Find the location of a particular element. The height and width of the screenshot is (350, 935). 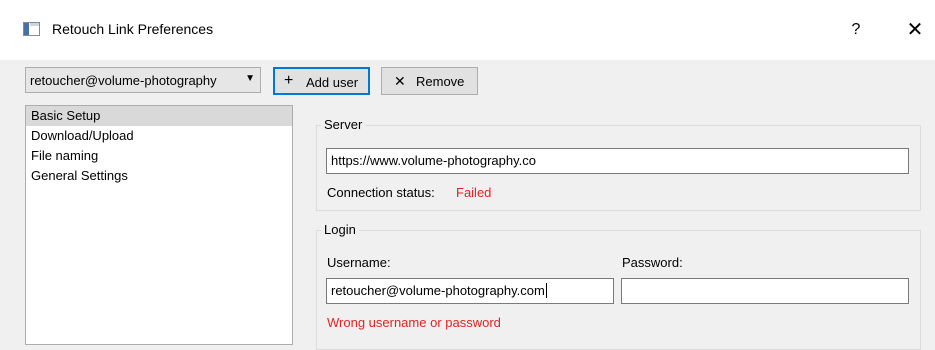

login-error-message: Wrong username or password is located at coordinates (414, 322).